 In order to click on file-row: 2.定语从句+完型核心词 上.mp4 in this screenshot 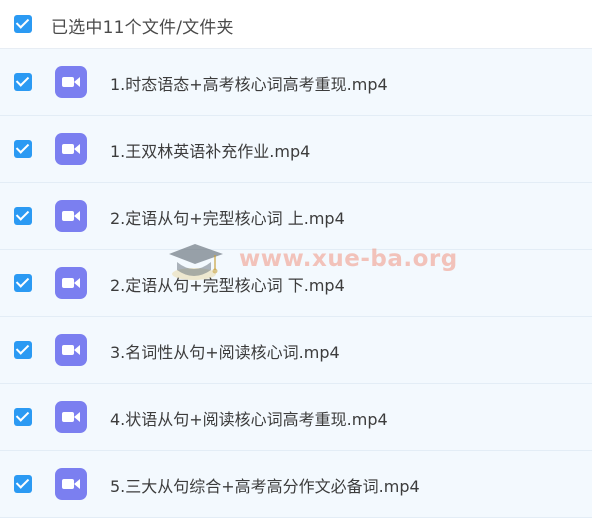, I will do `click(296, 216)`.